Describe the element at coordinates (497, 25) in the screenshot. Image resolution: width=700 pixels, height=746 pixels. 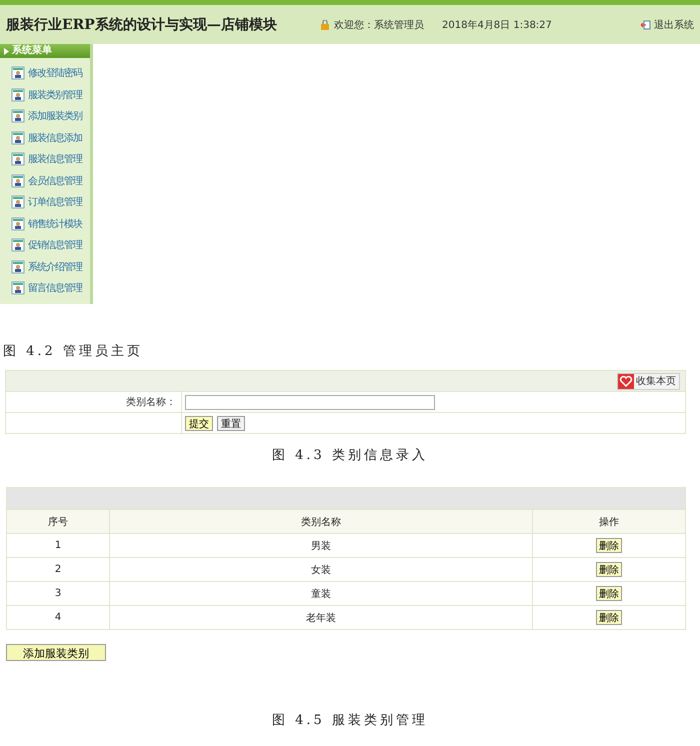
I see `datetime-text: 2018年4月8日 1:38:27` at that location.